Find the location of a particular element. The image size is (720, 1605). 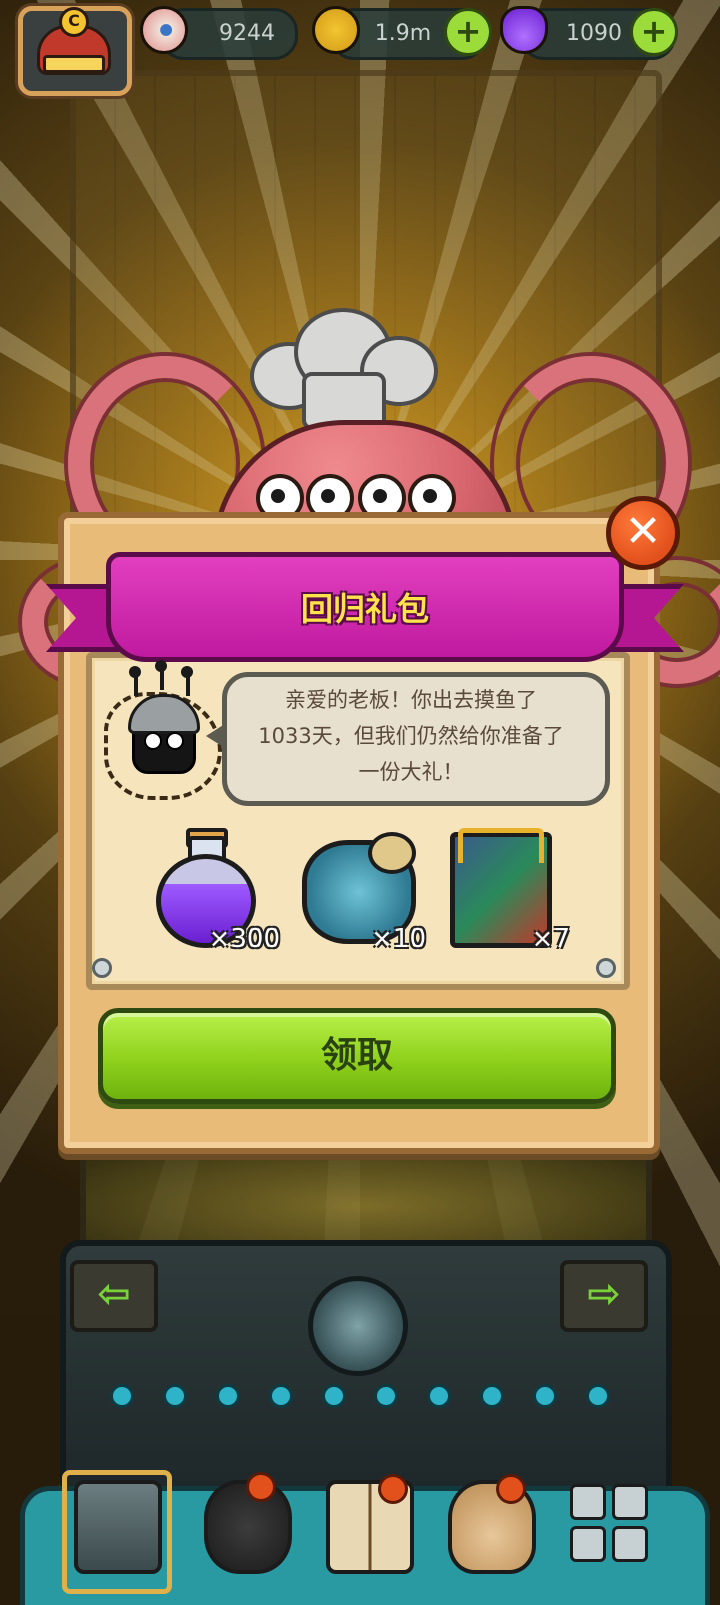

top-bar: C 9244 1.9m + 1090 + is located at coordinates (360, 48).